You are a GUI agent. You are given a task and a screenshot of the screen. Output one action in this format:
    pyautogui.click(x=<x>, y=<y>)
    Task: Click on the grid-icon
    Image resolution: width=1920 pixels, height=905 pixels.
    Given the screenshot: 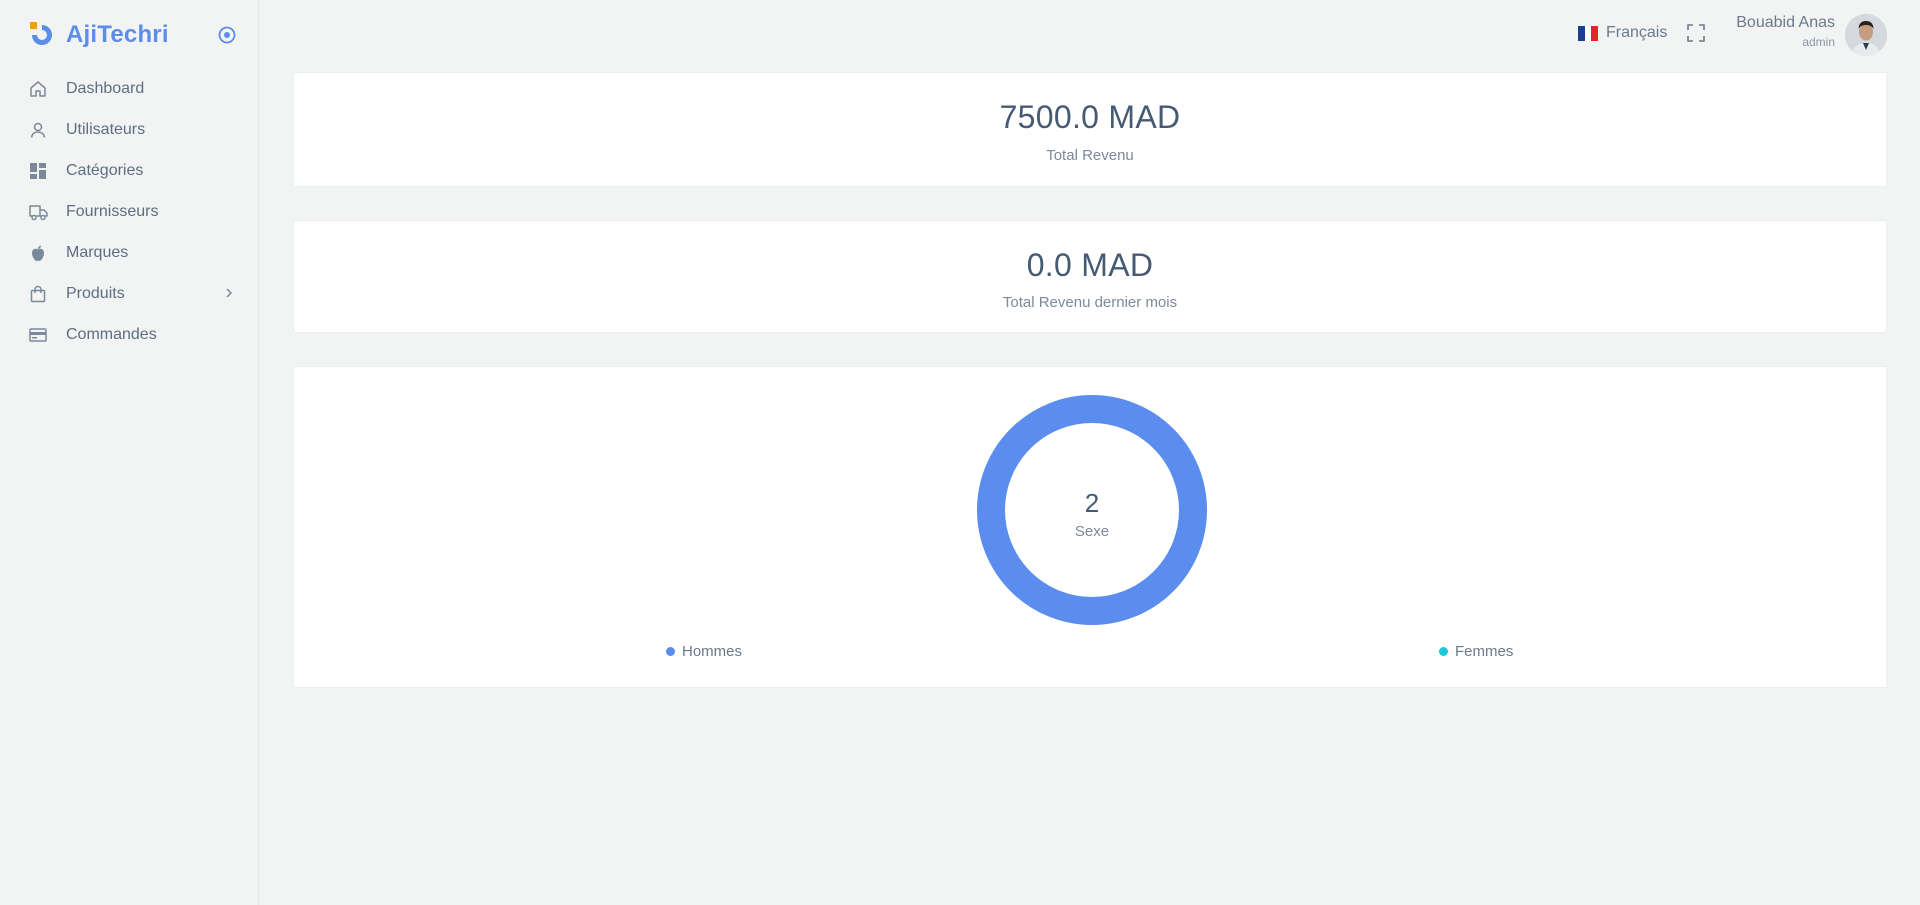 What is the action you would take?
    pyautogui.click(x=38, y=171)
    